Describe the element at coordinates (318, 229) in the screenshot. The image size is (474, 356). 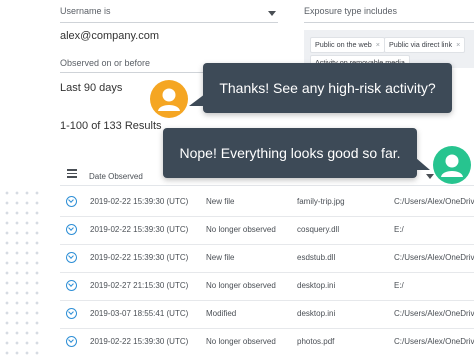
I see `file-cell: cosquery.dll` at that location.